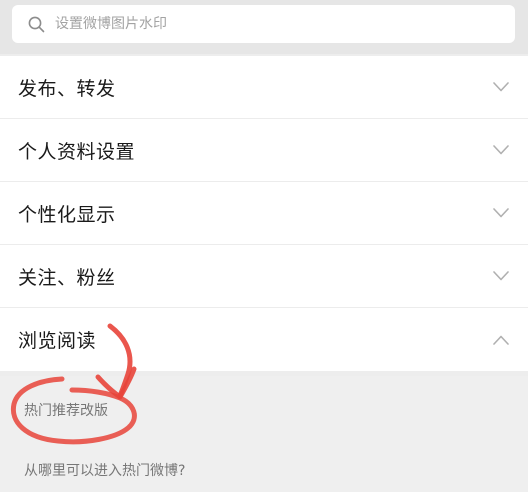 This screenshot has height=492, width=528. What do you see at coordinates (67, 214) in the screenshot?
I see `section-label: 个性化显示` at bounding box center [67, 214].